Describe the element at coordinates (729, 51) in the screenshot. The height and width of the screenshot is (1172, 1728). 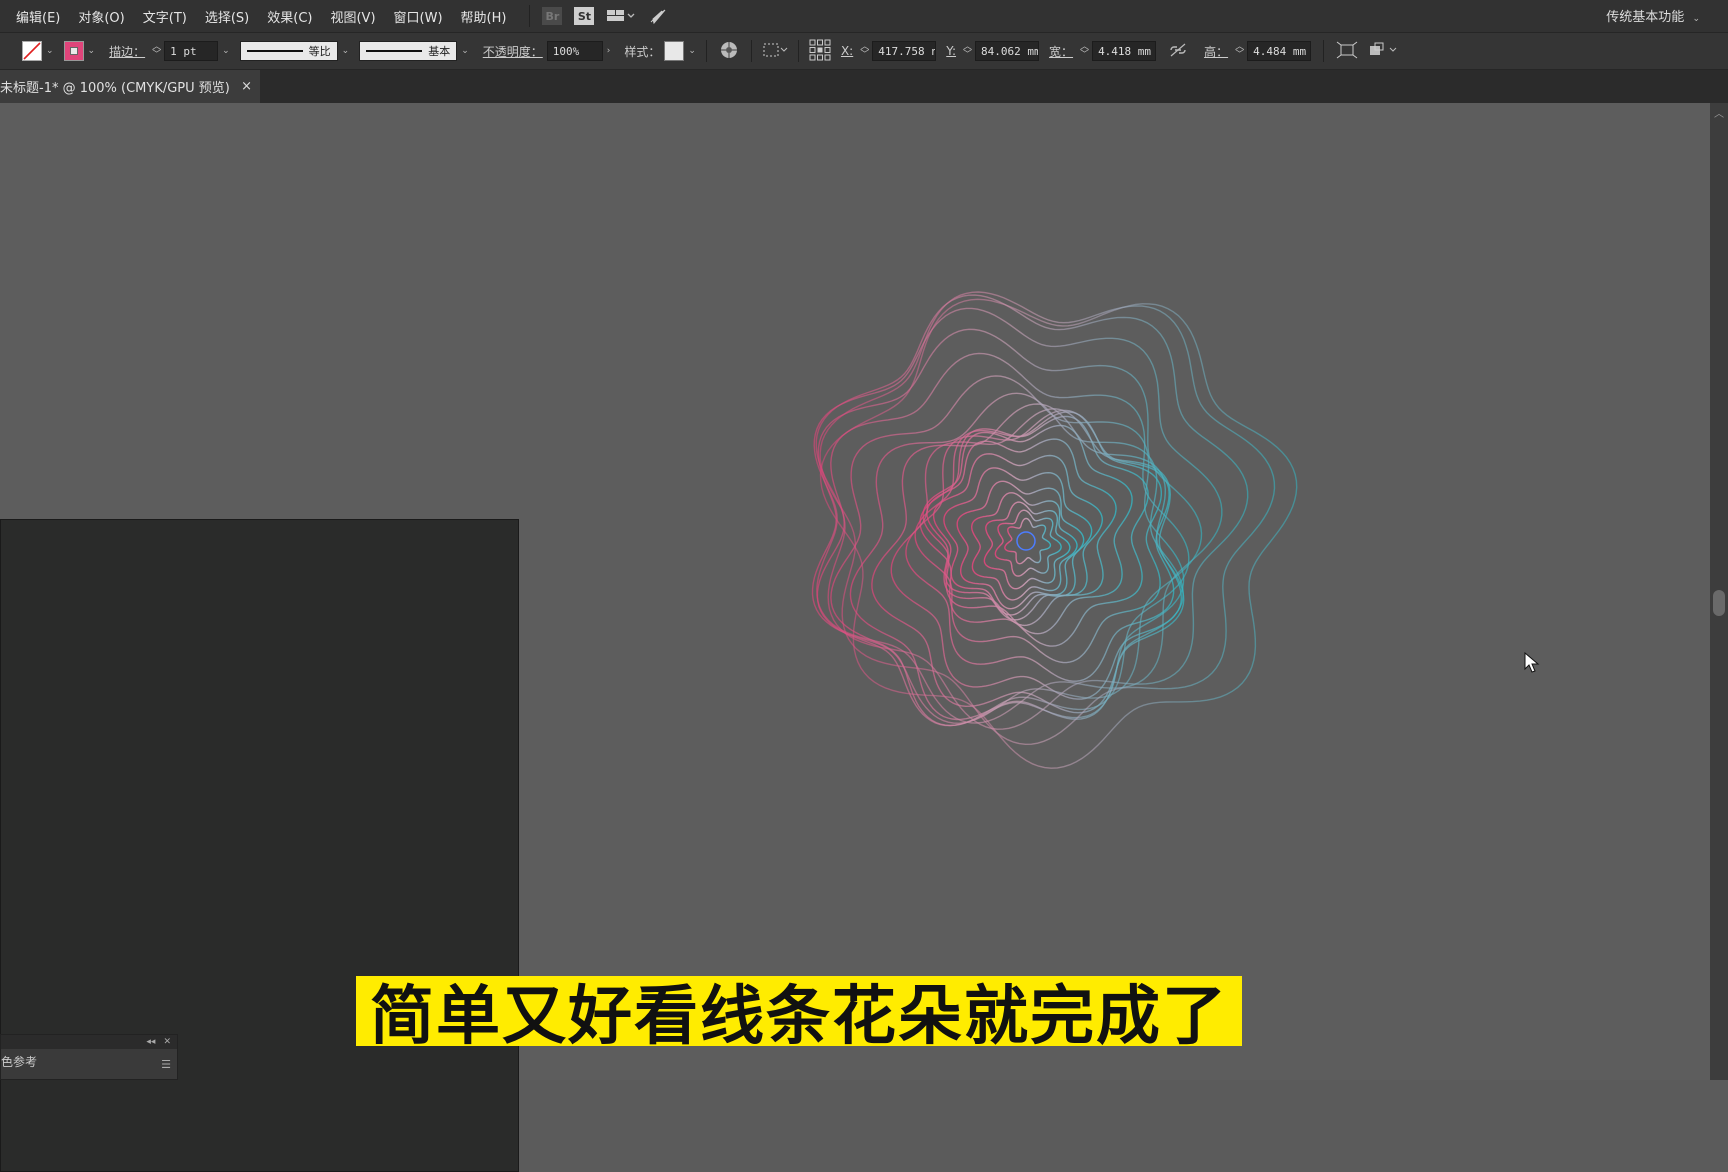
I see `recolor-artwork-icon` at that location.